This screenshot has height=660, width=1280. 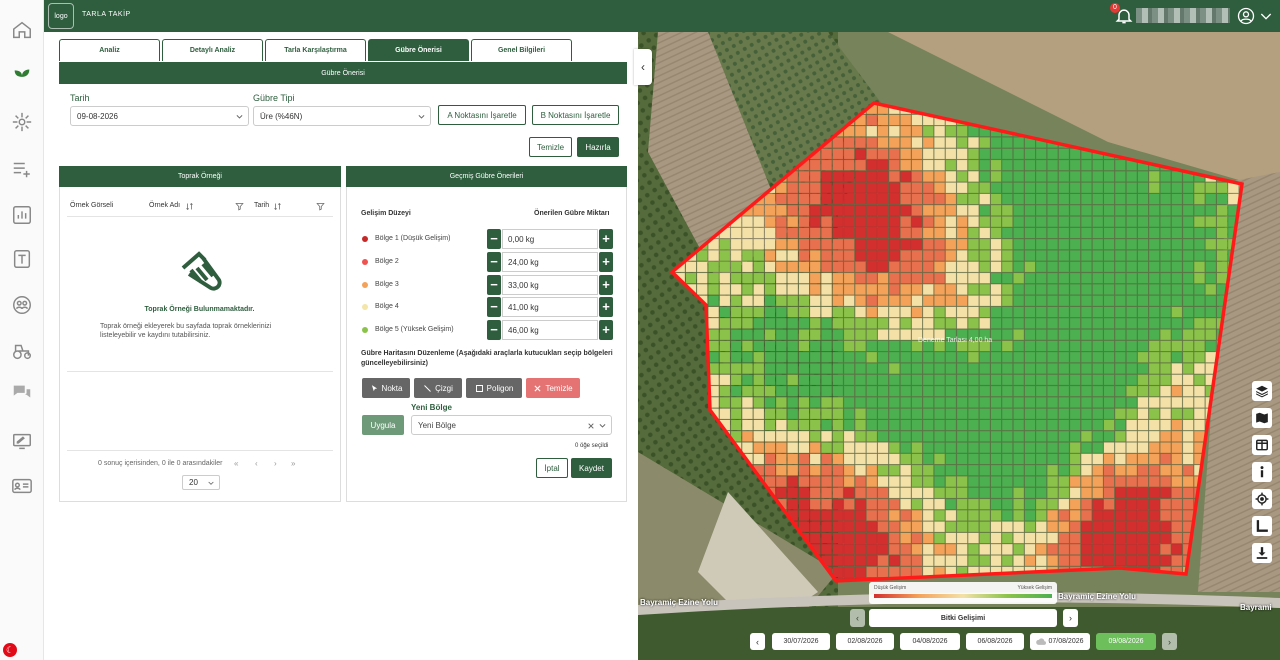 What do you see at coordinates (342, 116) in the screenshot?
I see `fertilizer-type-select: Üre (%46N)` at bounding box center [342, 116].